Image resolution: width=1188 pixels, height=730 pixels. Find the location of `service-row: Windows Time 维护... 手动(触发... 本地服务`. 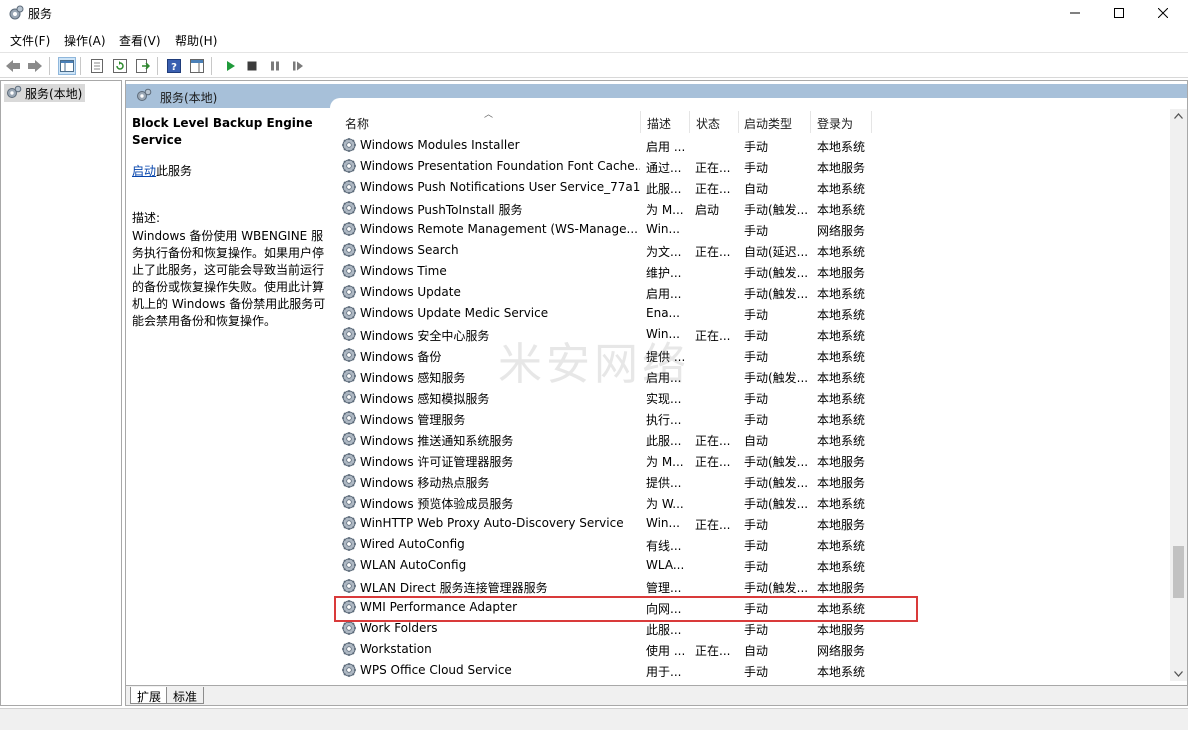

service-row: Windows Time 维护... 手动(触发... 本地服务 is located at coordinates (752, 271).